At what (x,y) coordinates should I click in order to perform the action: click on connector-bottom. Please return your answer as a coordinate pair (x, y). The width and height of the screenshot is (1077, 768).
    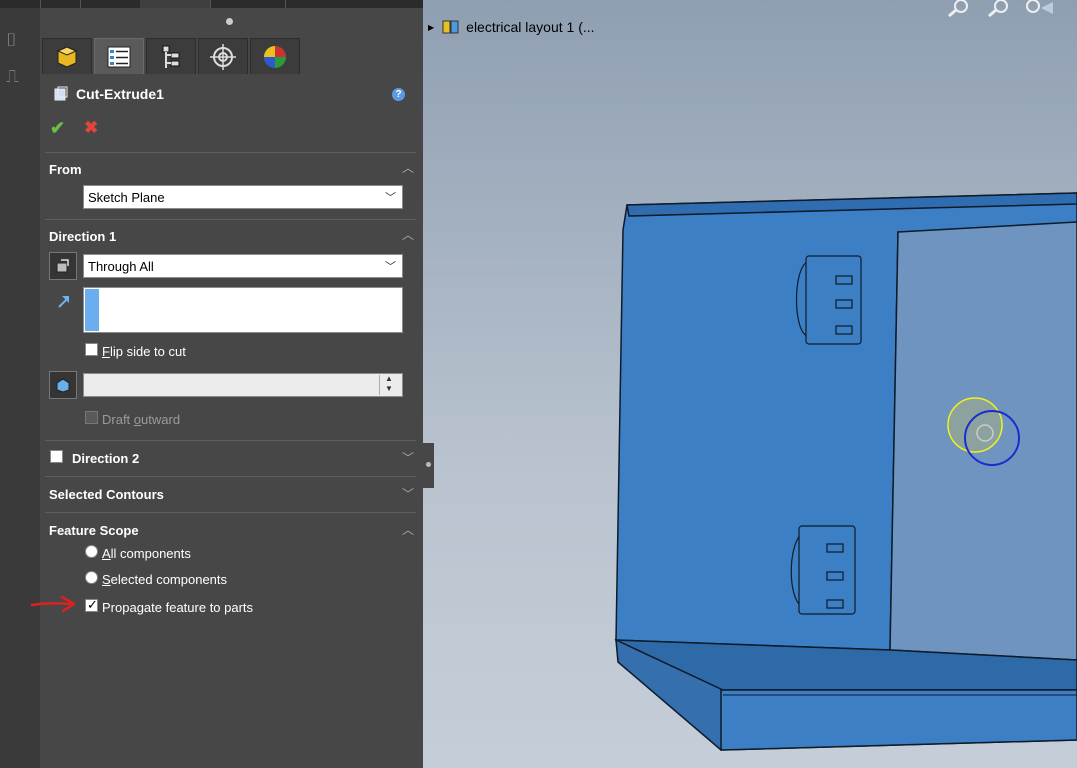
    Looking at the image, I should click on (823, 570).